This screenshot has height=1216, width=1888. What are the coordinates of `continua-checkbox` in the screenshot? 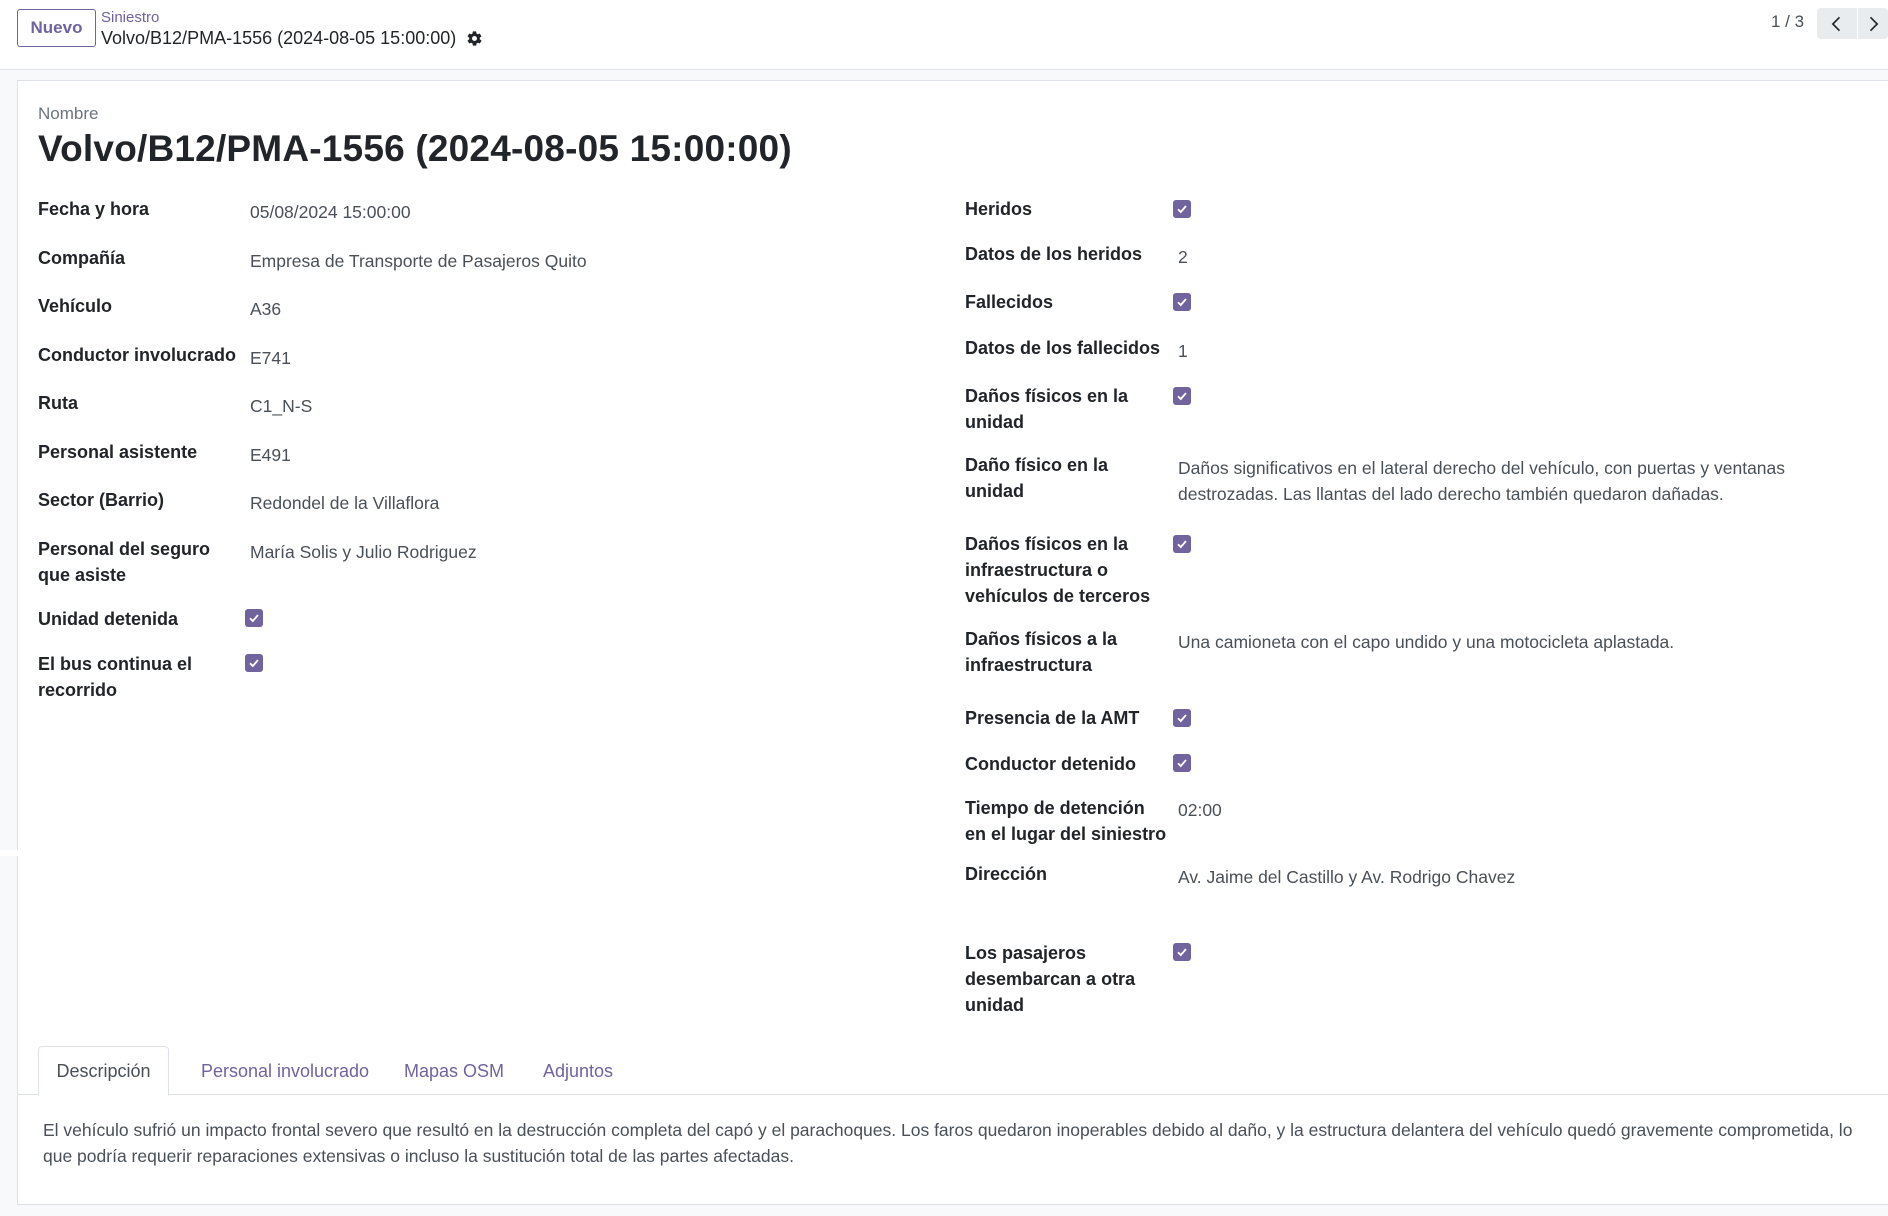 It's located at (254, 663).